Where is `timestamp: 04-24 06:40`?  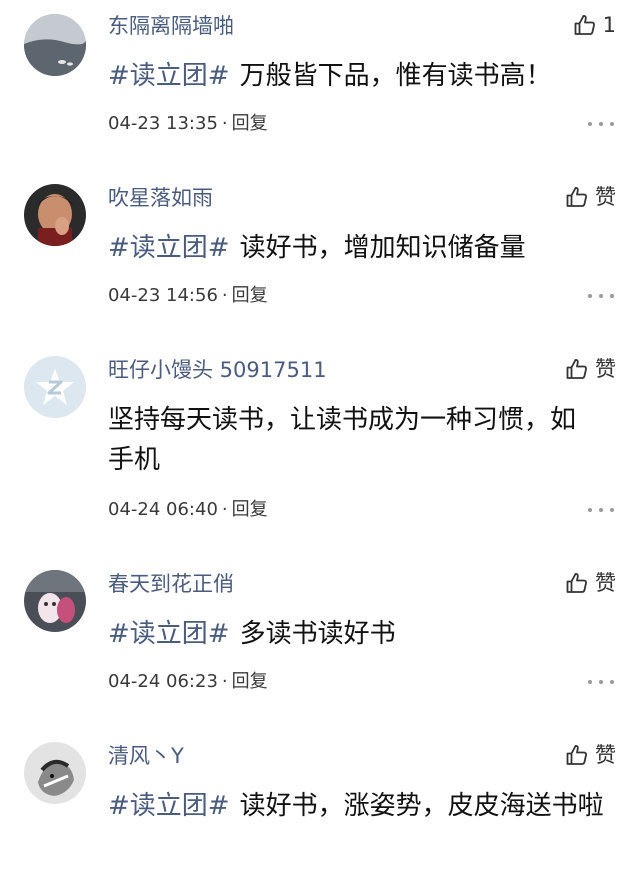
timestamp: 04-24 06:40 is located at coordinates (163, 509).